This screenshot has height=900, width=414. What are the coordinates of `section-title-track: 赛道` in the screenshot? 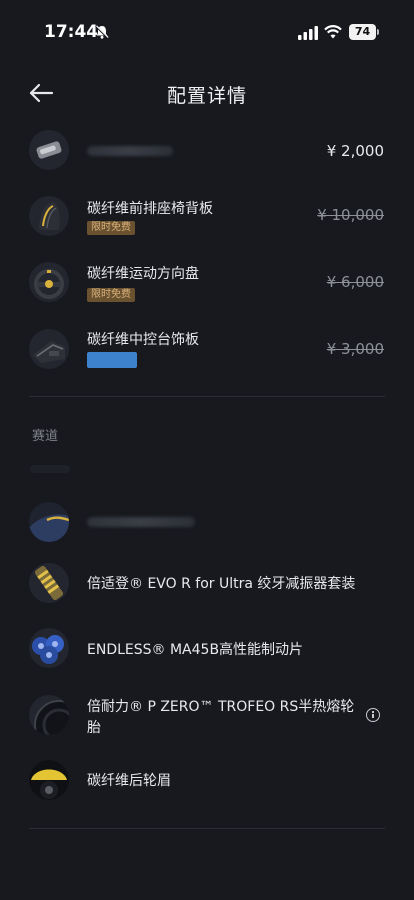 It's located at (45, 436).